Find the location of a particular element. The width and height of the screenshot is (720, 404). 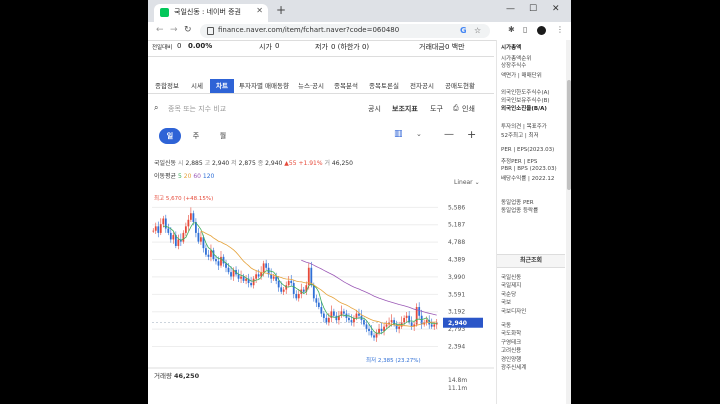

ohlc-close: 2,940 is located at coordinates (274, 163).